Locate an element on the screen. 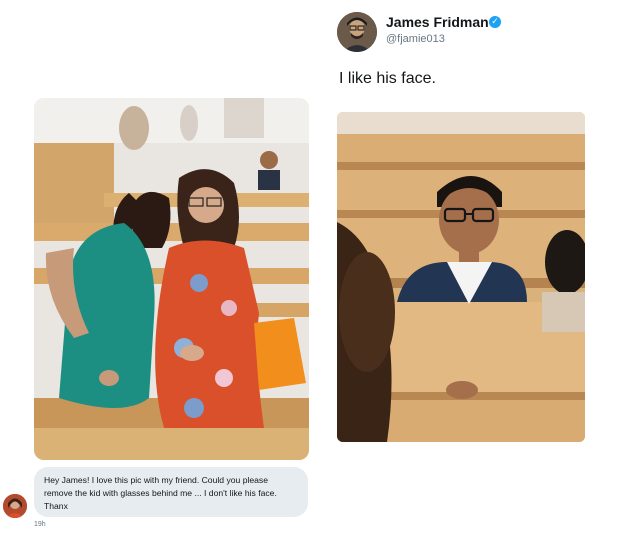 This screenshot has height=560, width=640. tweet-text: I like his face. is located at coordinates (387, 78).